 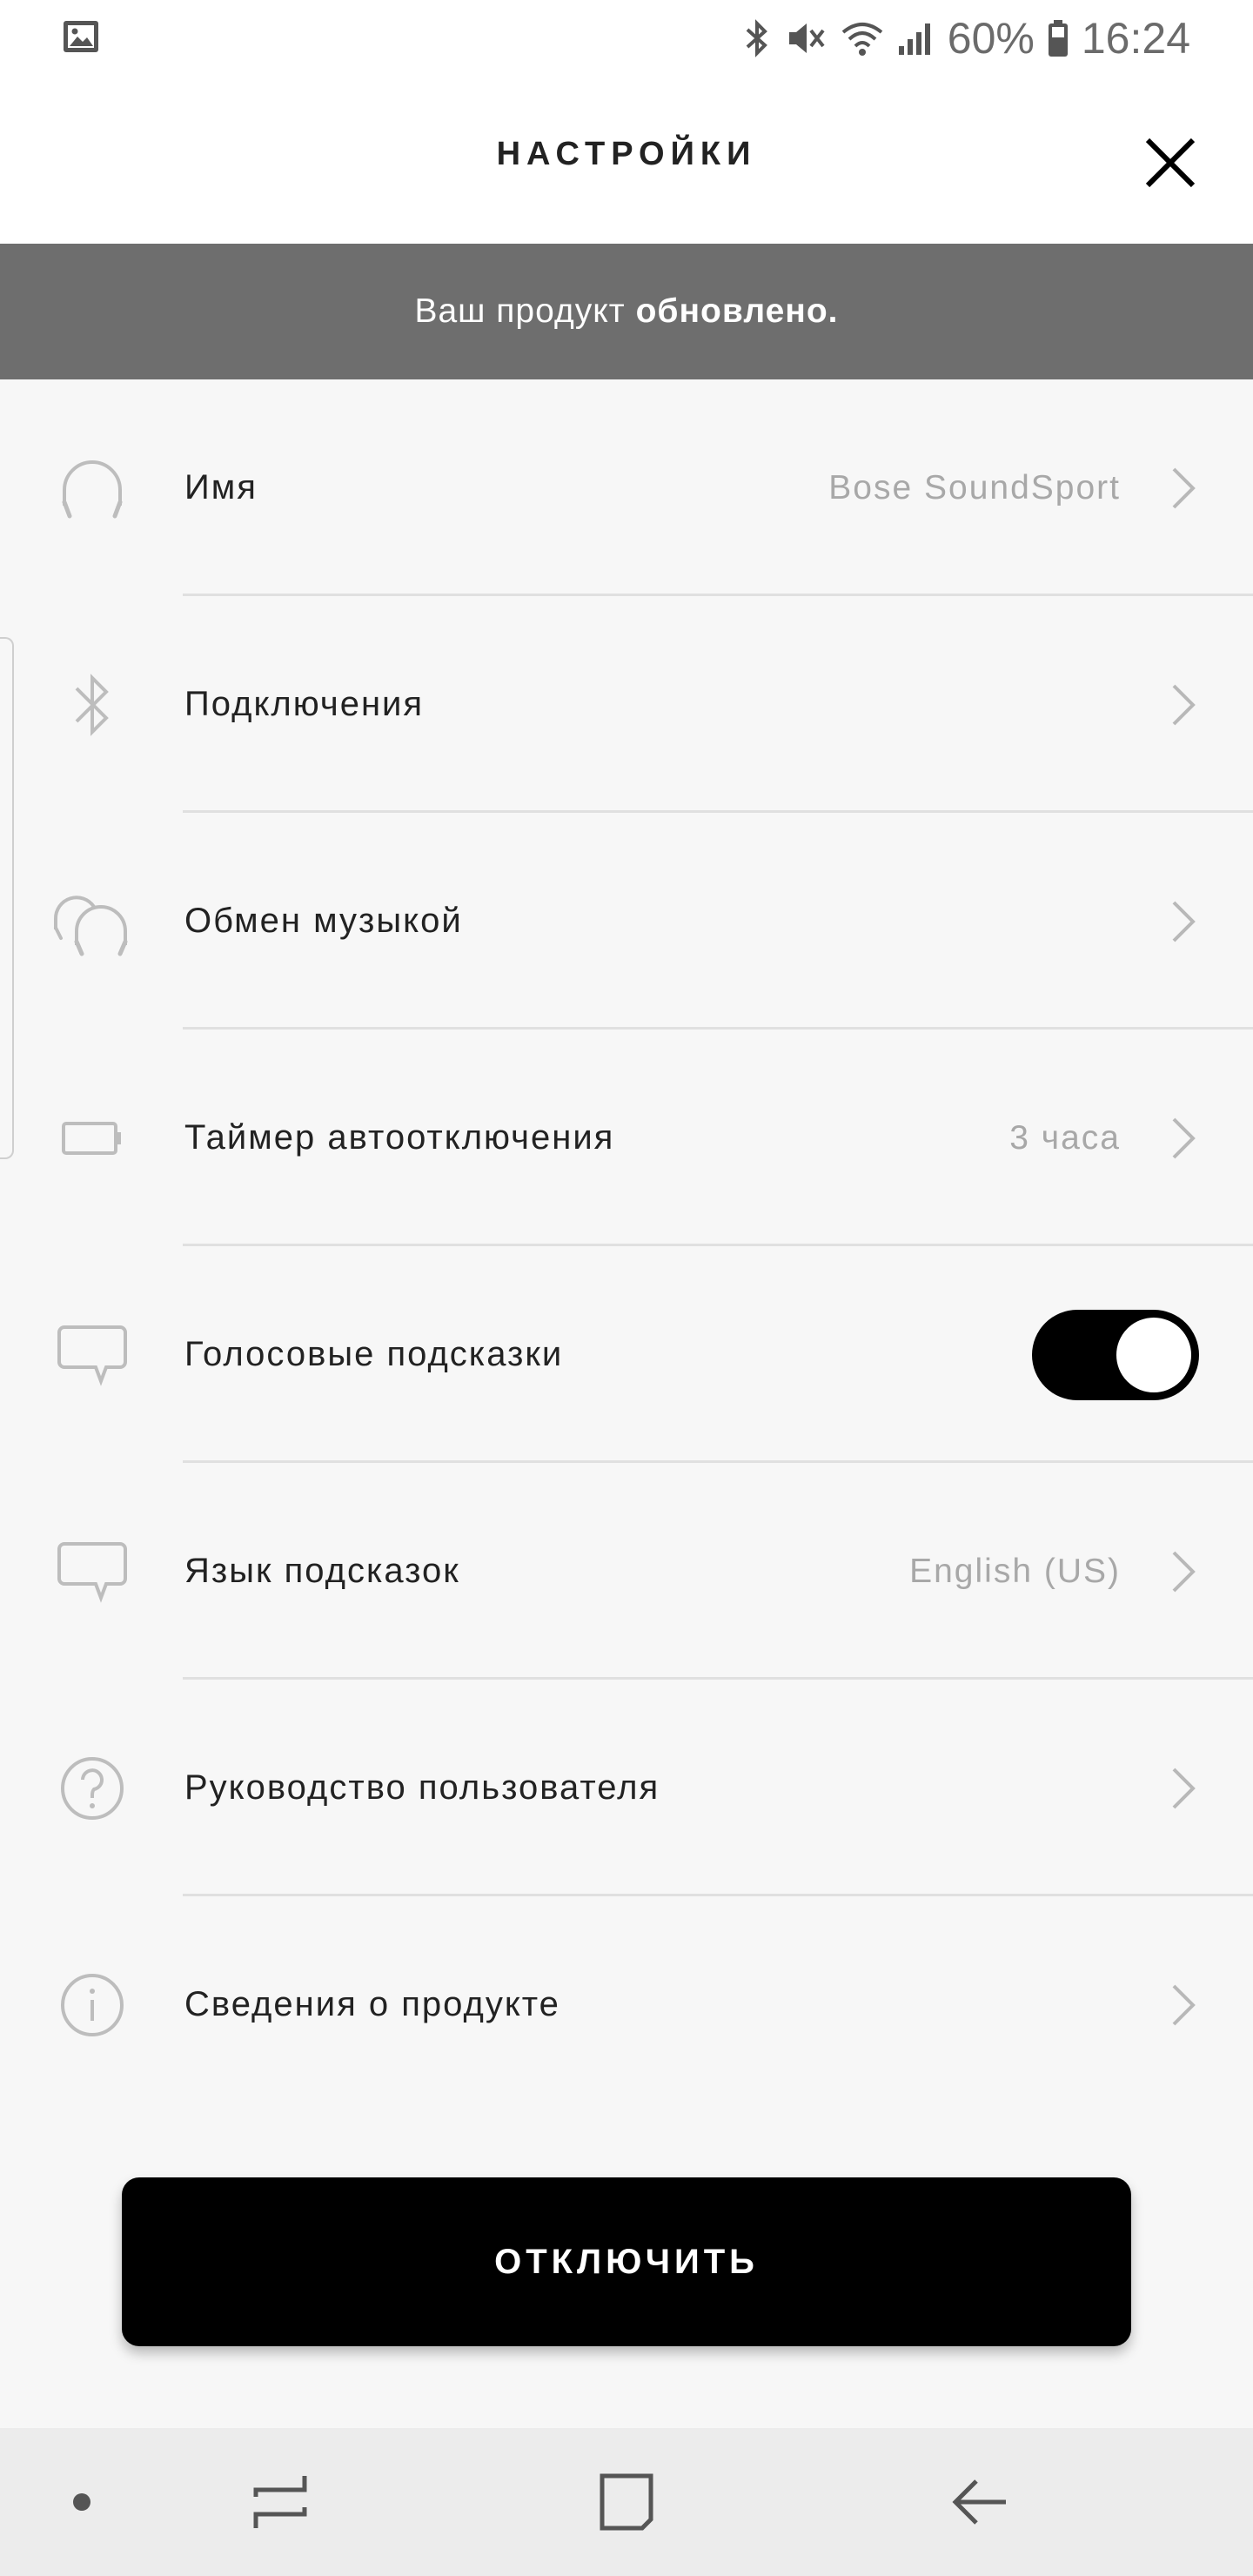 I want to click on battery-percent: 60%, so click(x=991, y=38).